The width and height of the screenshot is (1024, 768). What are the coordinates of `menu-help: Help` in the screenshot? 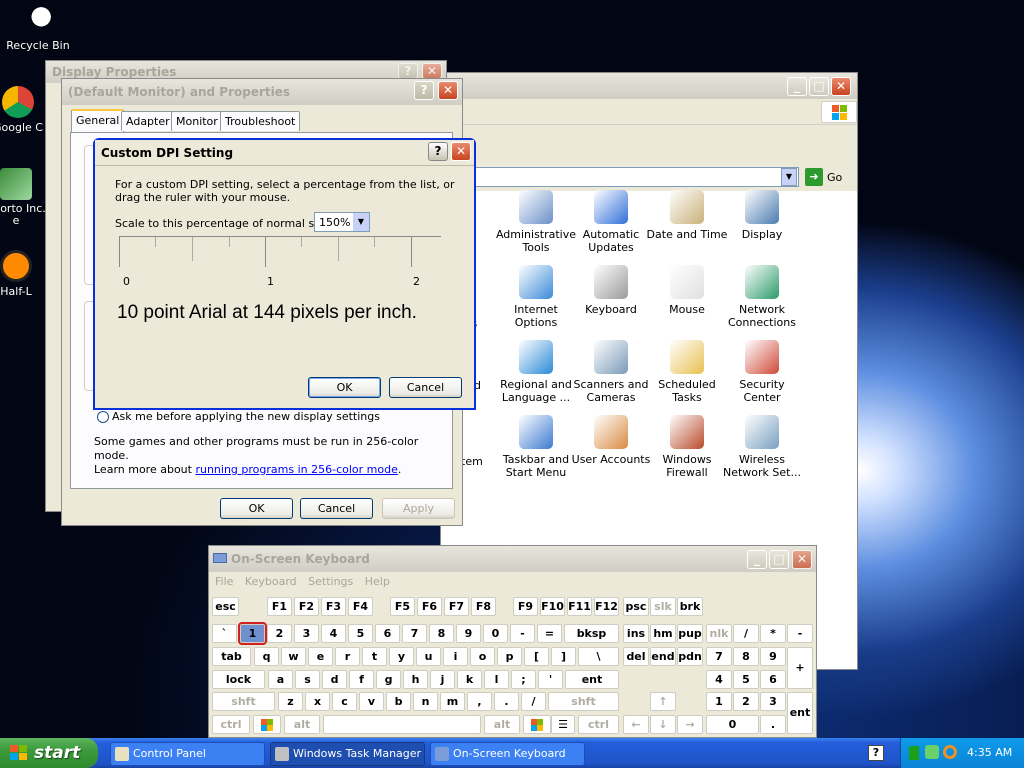 It's located at (377, 581).